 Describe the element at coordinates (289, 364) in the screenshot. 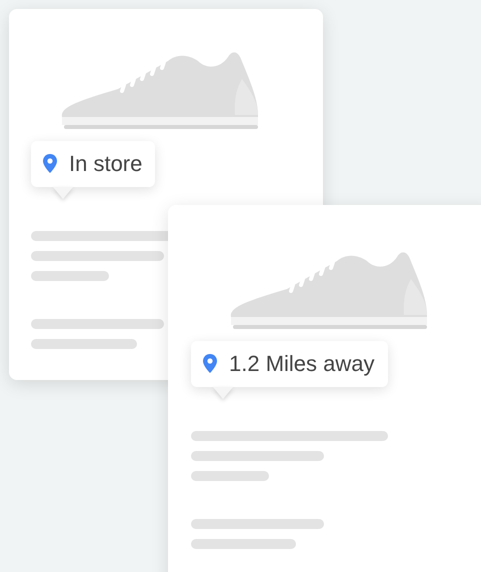

I see `location-tag: 1.2 Miles away` at that location.